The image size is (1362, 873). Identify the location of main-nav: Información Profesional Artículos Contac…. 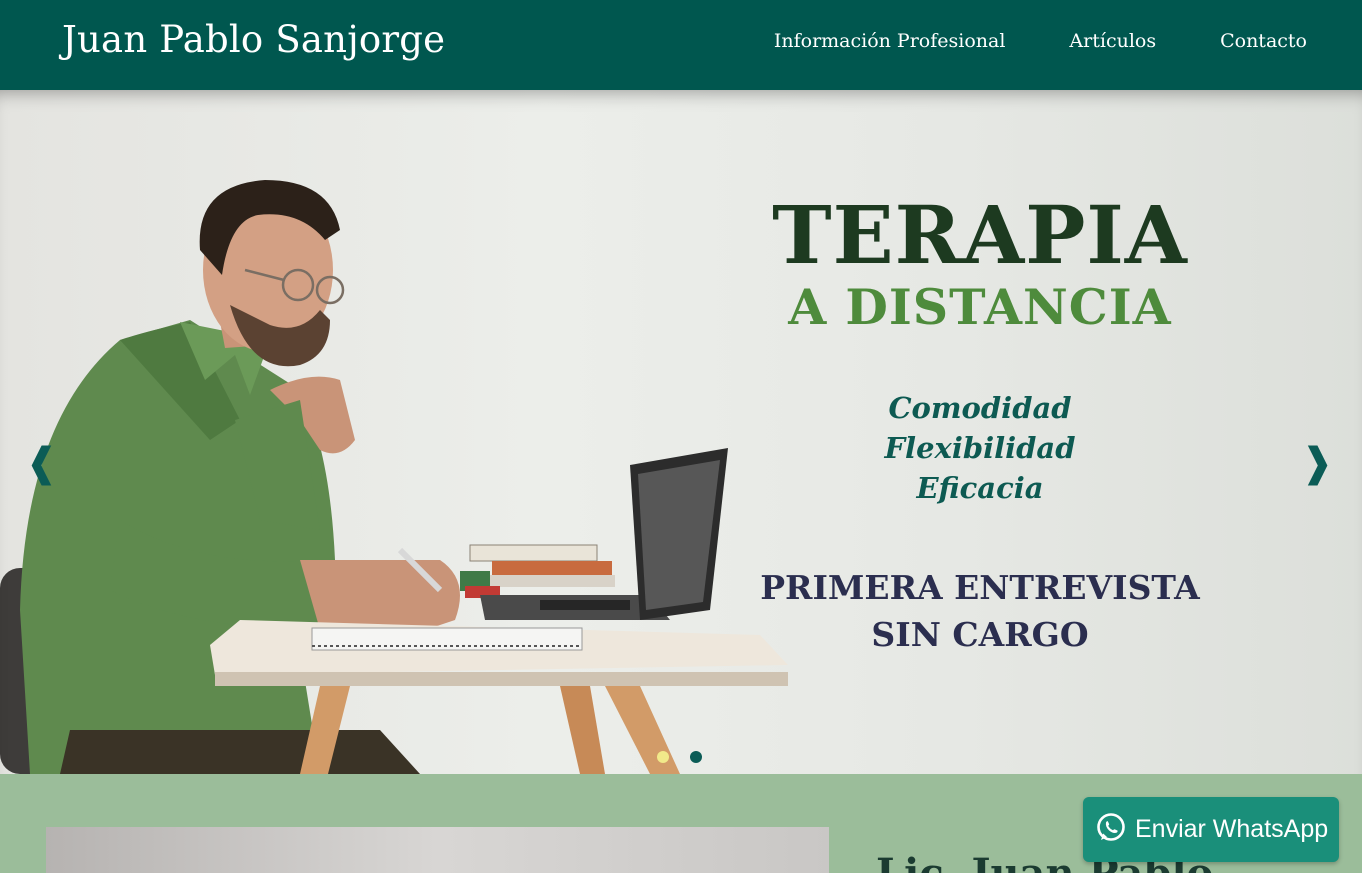
(1040, 41).